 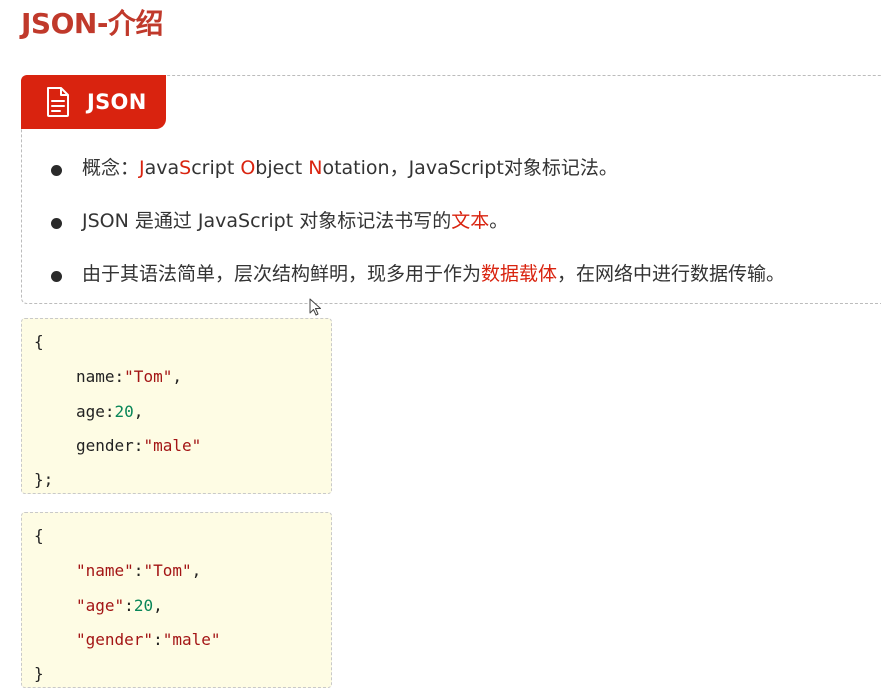 I want to click on mouse-cursor-icon, so click(x=315, y=307).